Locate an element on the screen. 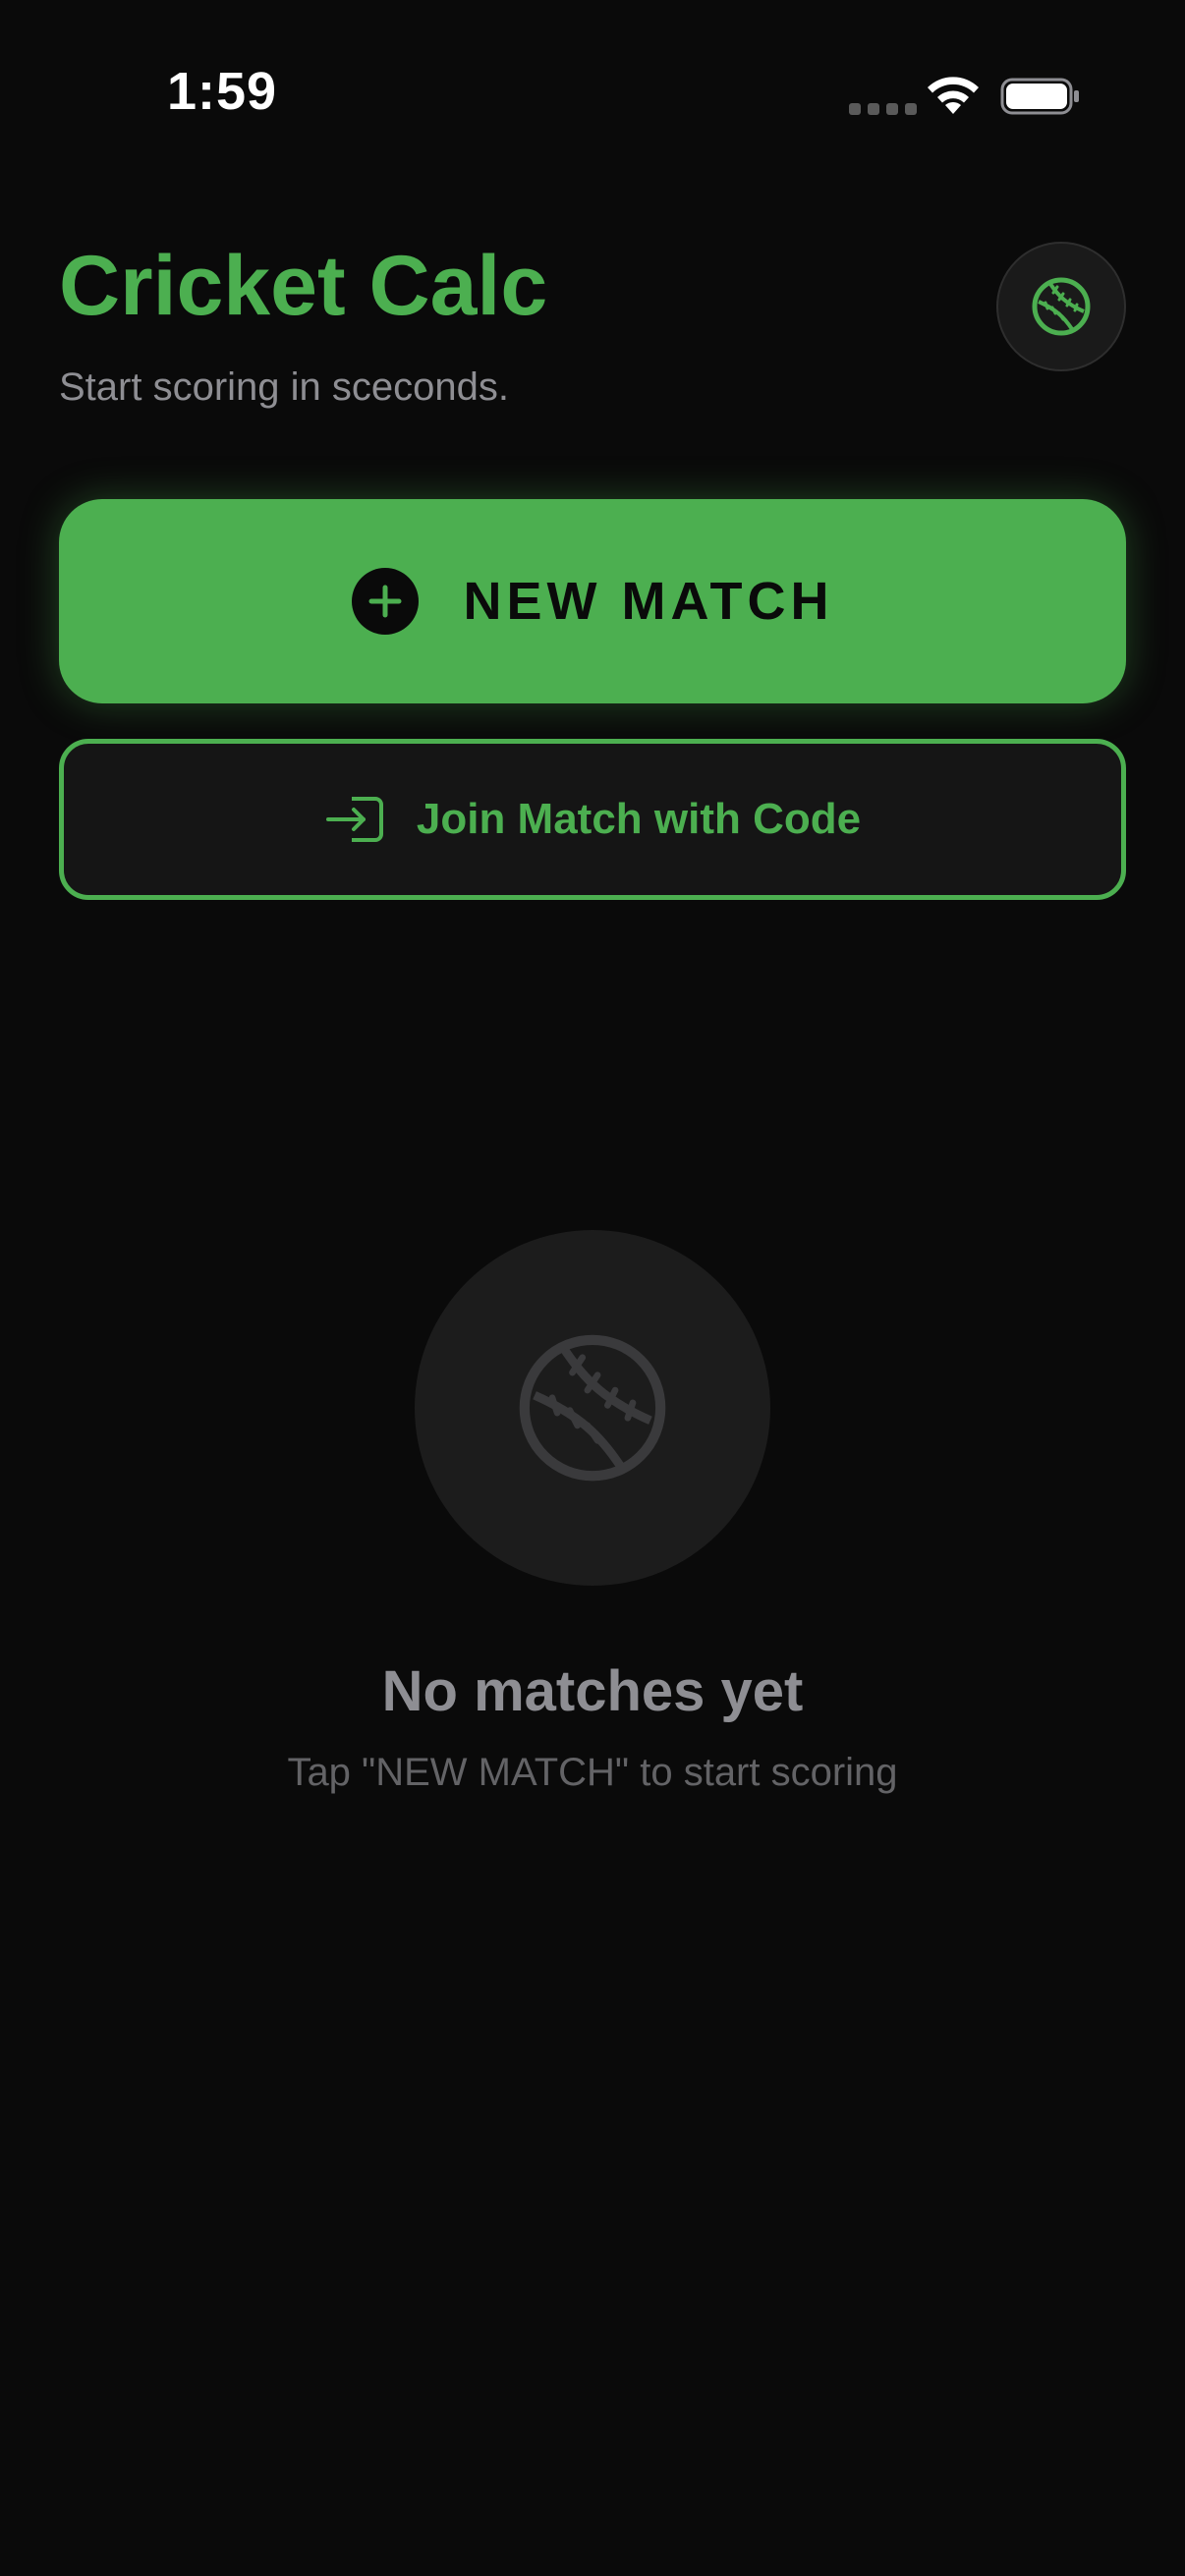 This screenshot has height=2576, width=1185. profile-button is located at coordinates (1061, 306).